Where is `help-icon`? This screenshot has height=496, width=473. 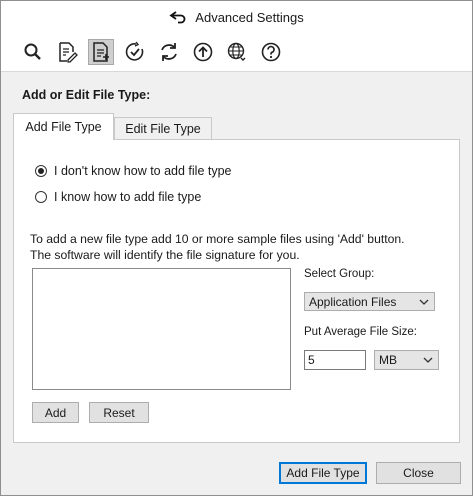 help-icon is located at coordinates (271, 52).